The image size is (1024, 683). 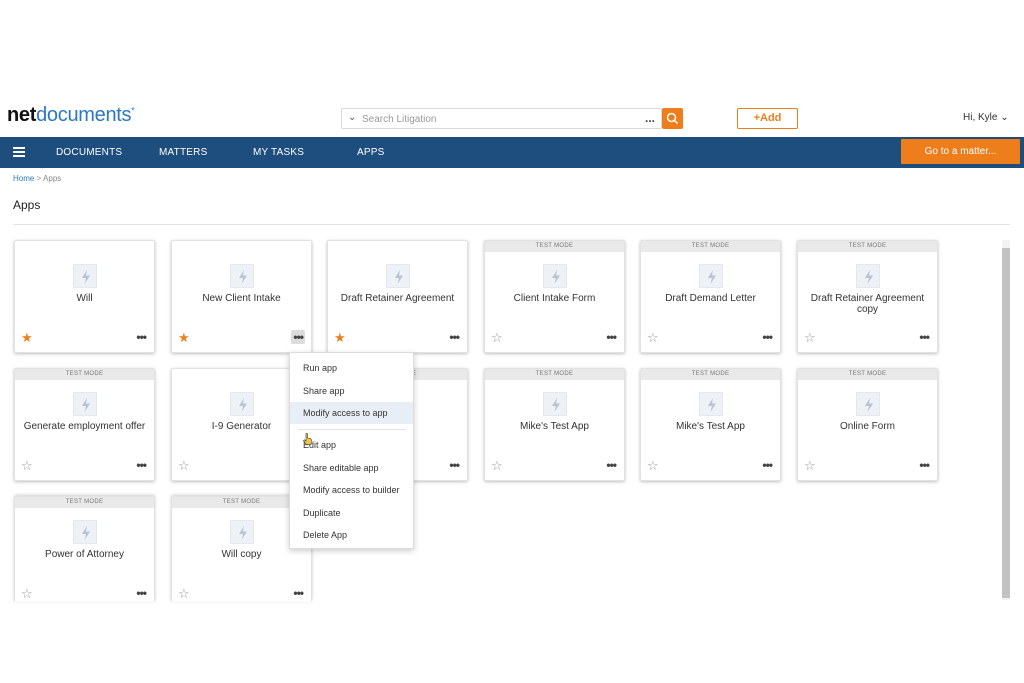 What do you see at coordinates (370, 152) in the screenshot?
I see `nav-apps: APPS` at bounding box center [370, 152].